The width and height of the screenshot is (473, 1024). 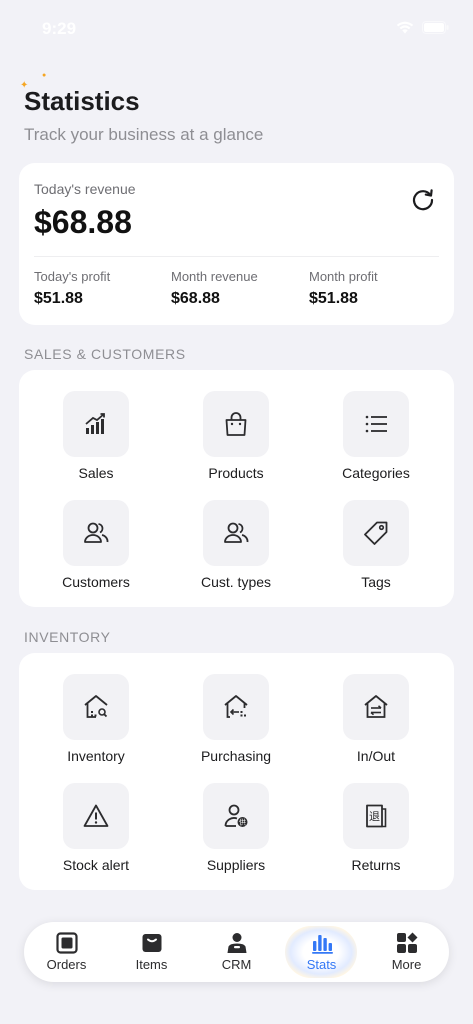 I want to click on warning-icon, so click(x=96, y=815).